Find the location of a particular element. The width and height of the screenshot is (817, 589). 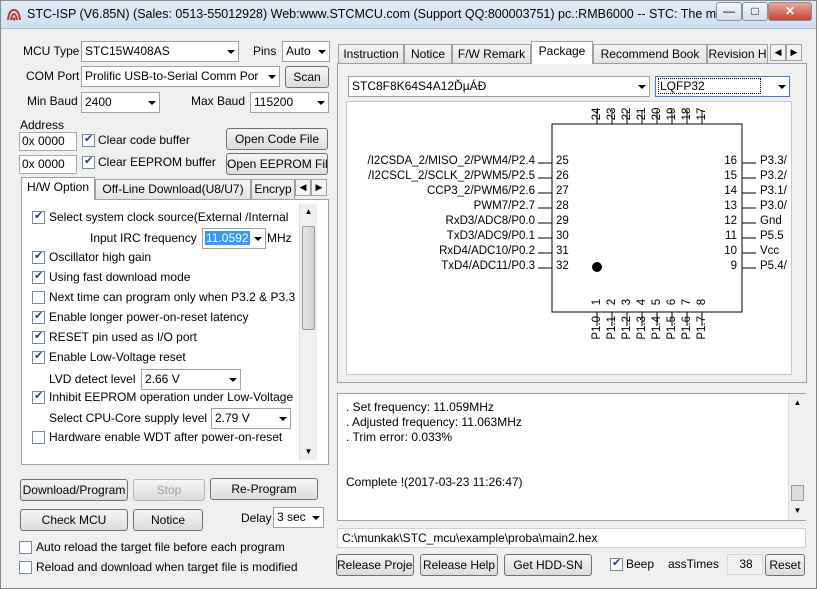

delay-select: 3 sec is located at coordinates (298, 517).